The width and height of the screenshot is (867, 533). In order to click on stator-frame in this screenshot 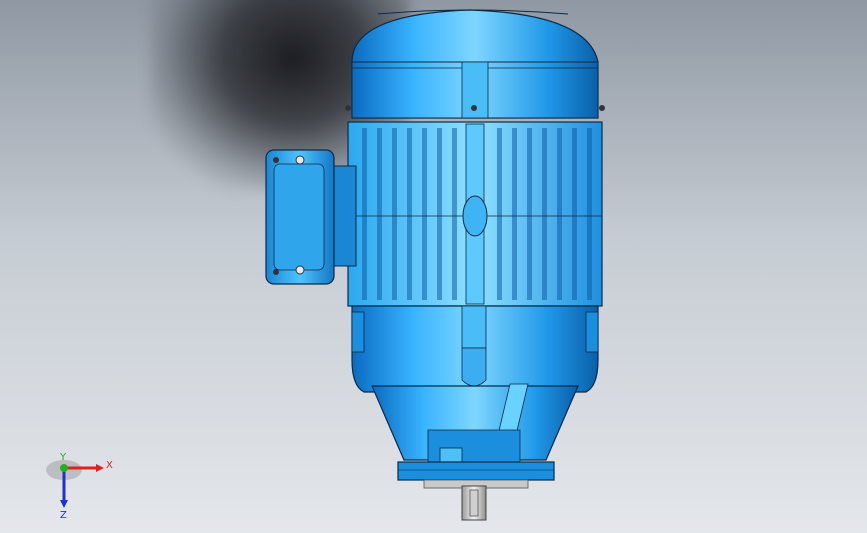, I will do `click(475, 214)`.